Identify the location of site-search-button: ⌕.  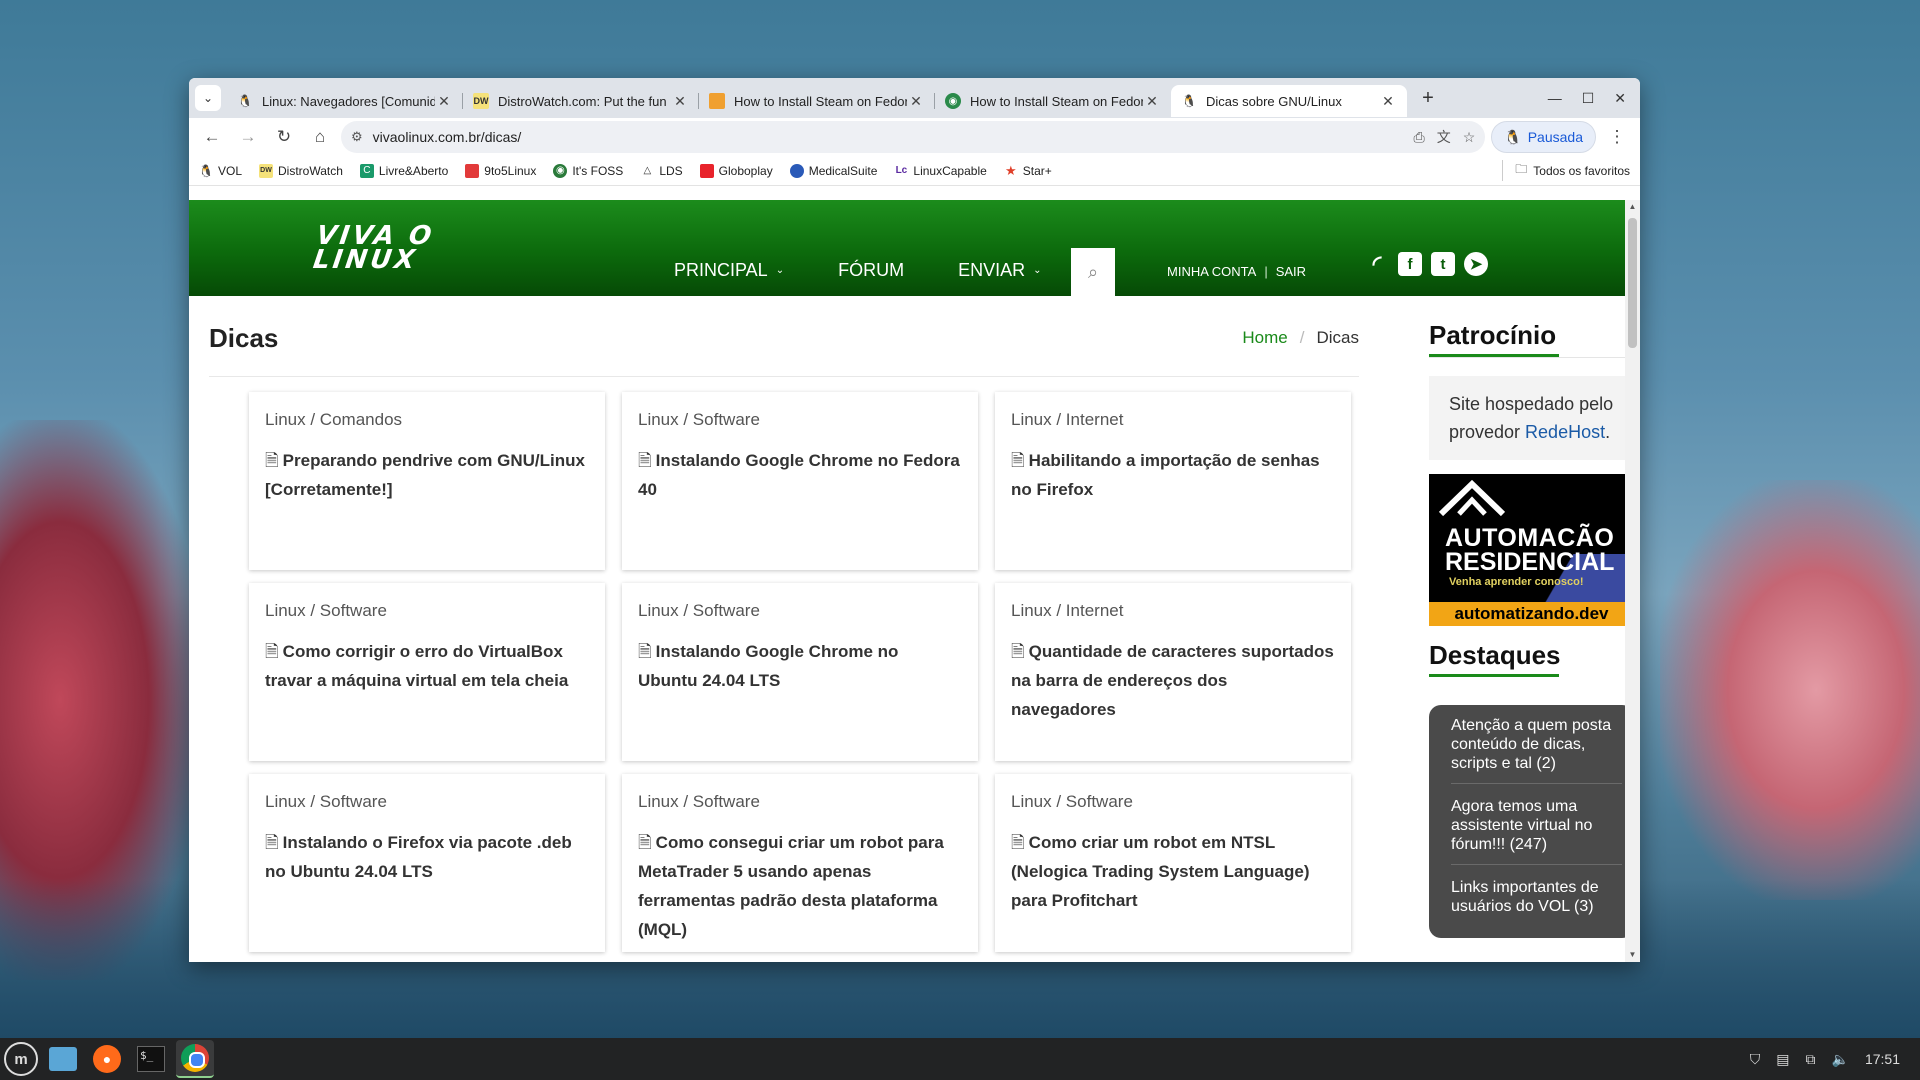
(1093, 272).